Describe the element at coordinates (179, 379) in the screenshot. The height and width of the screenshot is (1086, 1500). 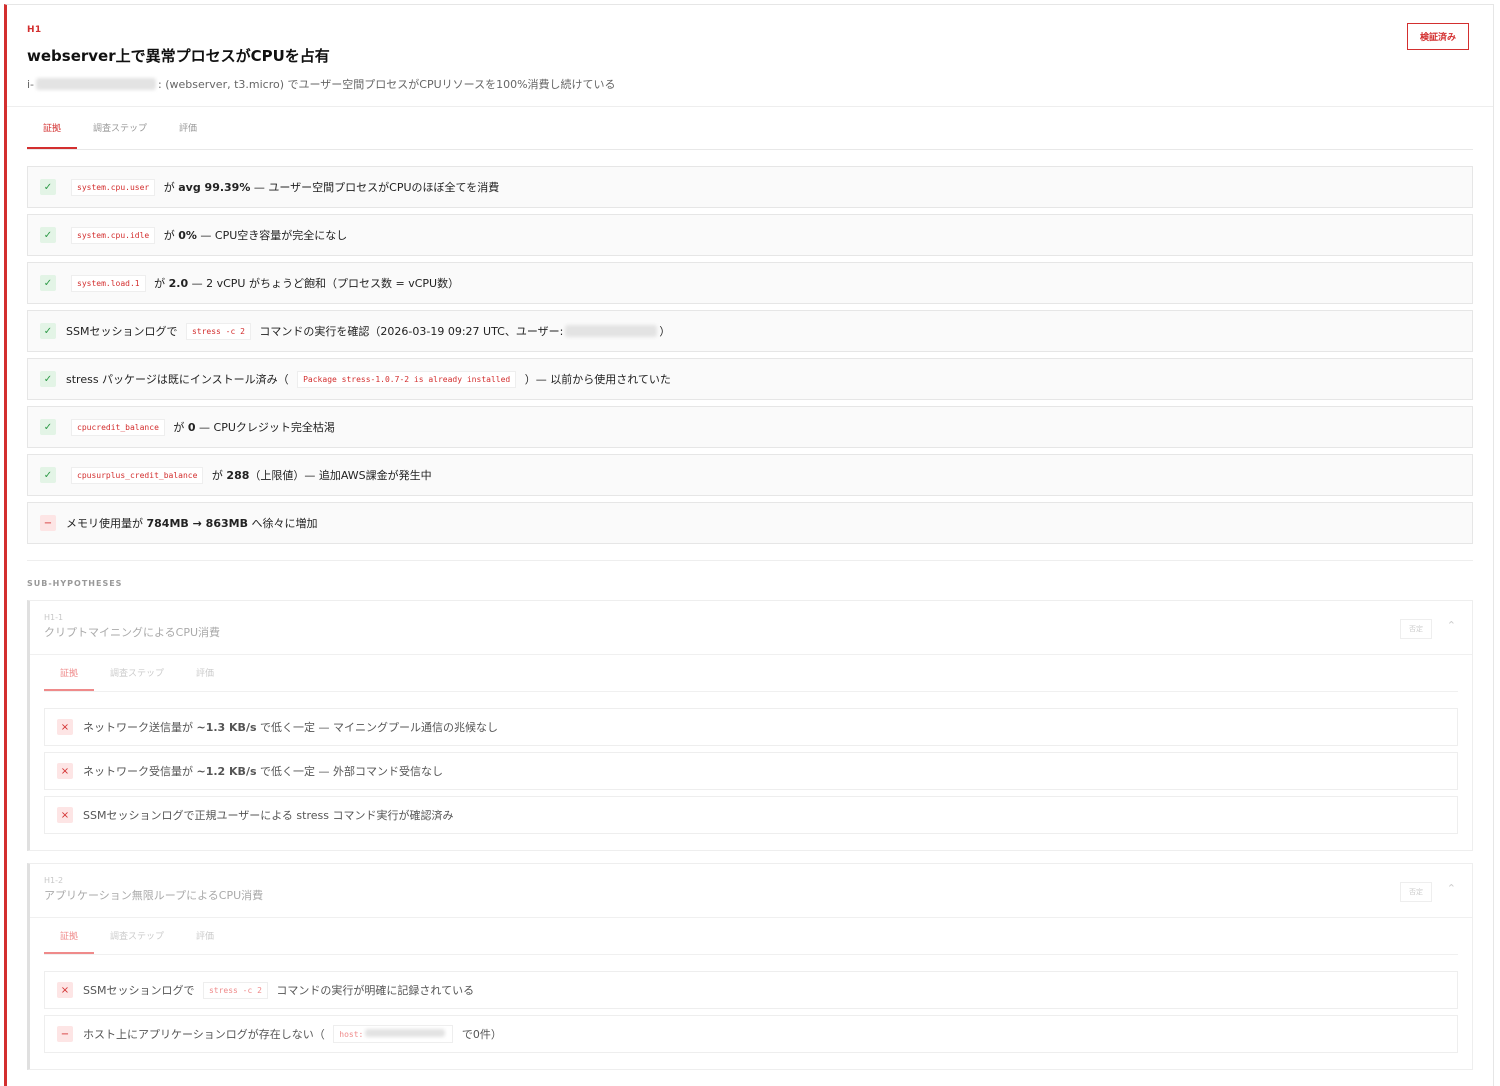
I see `evidence-text: stress パッケージは既にインストール済み（` at that location.